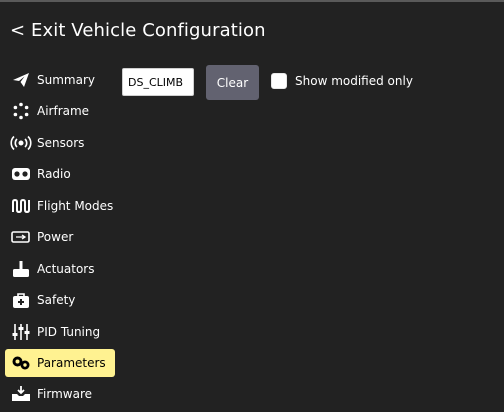 The width and height of the screenshot is (504, 412). I want to click on sidebar-item-label: Sensors, so click(61, 143).